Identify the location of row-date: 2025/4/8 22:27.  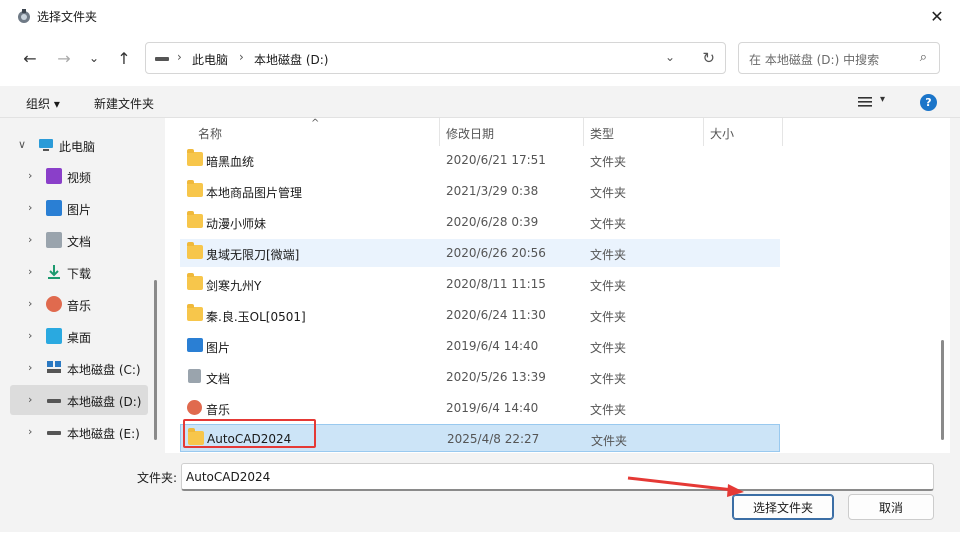
(493, 439).